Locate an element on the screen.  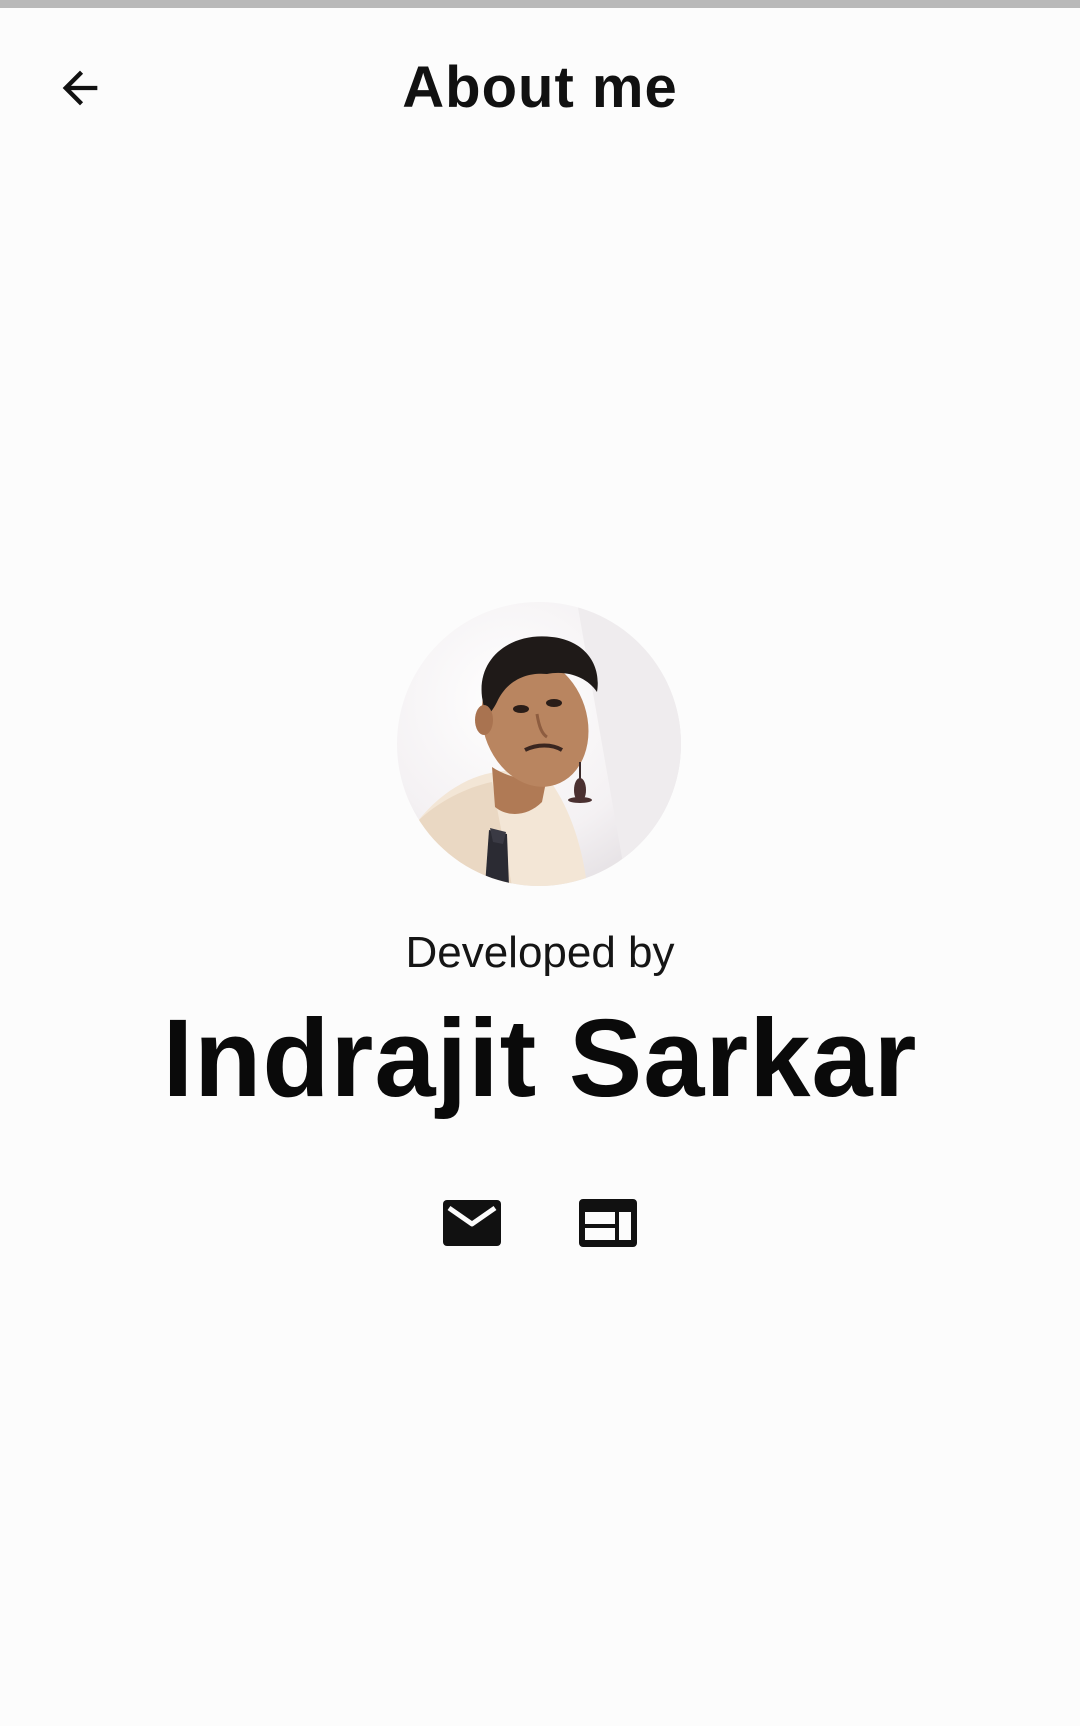
web-icon is located at coordinates (608, 1223).